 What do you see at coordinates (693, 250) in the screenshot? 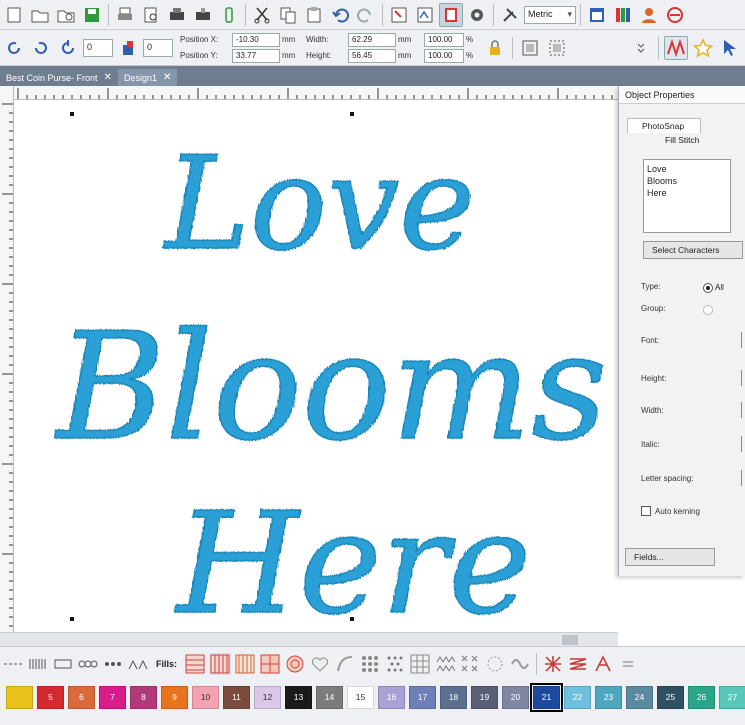
I see `select-characters-button: Select Characters` at bounding box center [693, 250].